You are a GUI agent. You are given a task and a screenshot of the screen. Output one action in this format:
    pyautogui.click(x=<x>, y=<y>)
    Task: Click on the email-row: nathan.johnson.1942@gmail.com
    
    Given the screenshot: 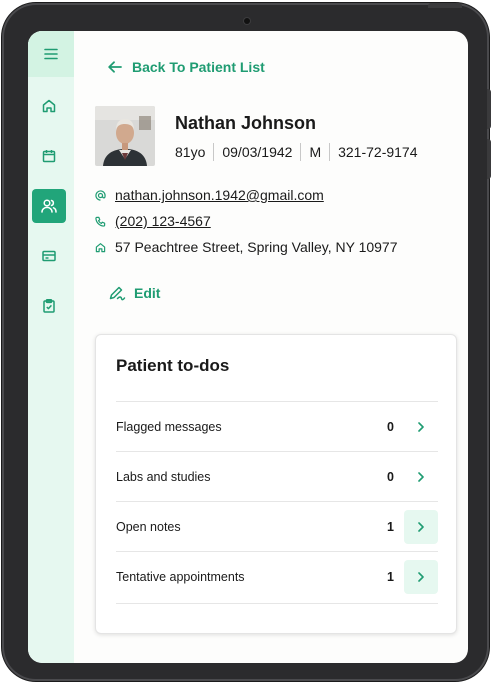 What is the action you would take?
    pyautogui.click(x=209, y=195)
    